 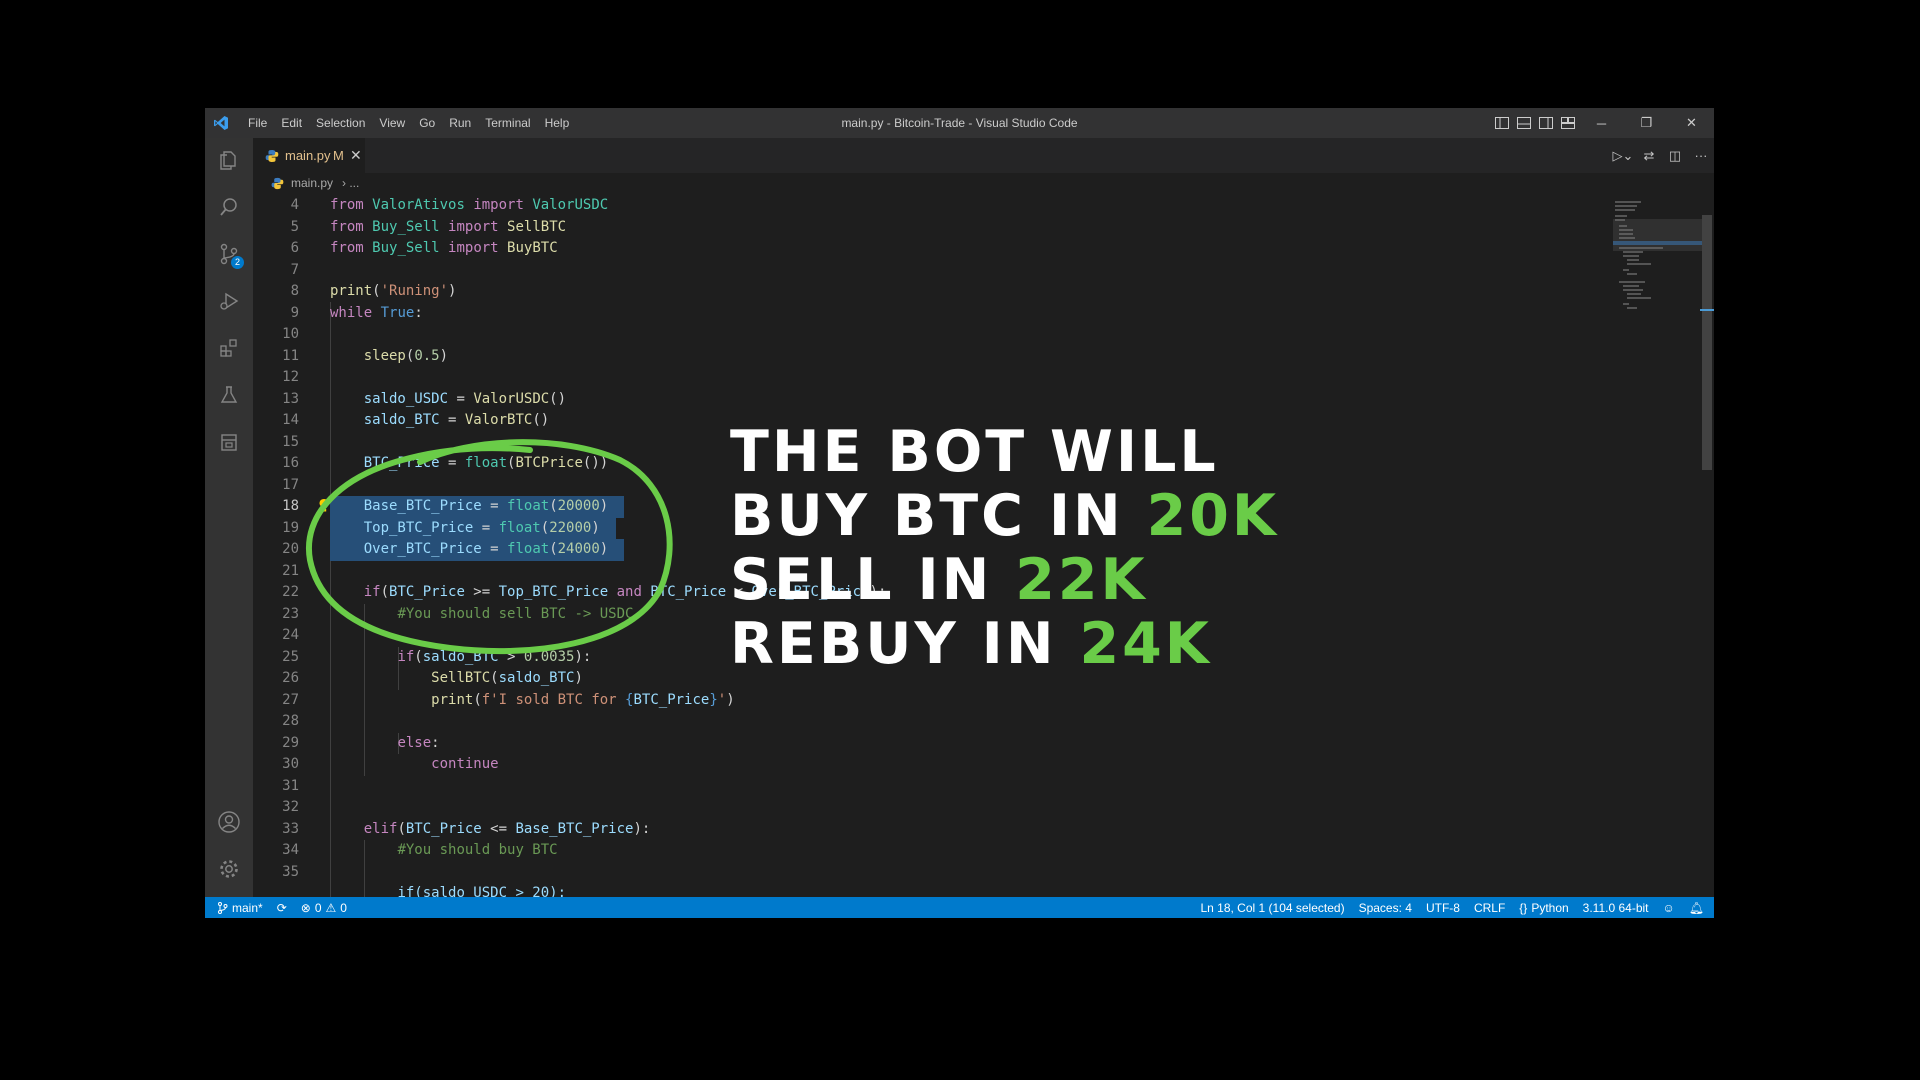 What do you see at coordinates (971, 644) in the screenshot?
I see `caption-line-4: REBUY IN 24K` at bounding box center [971, 644].